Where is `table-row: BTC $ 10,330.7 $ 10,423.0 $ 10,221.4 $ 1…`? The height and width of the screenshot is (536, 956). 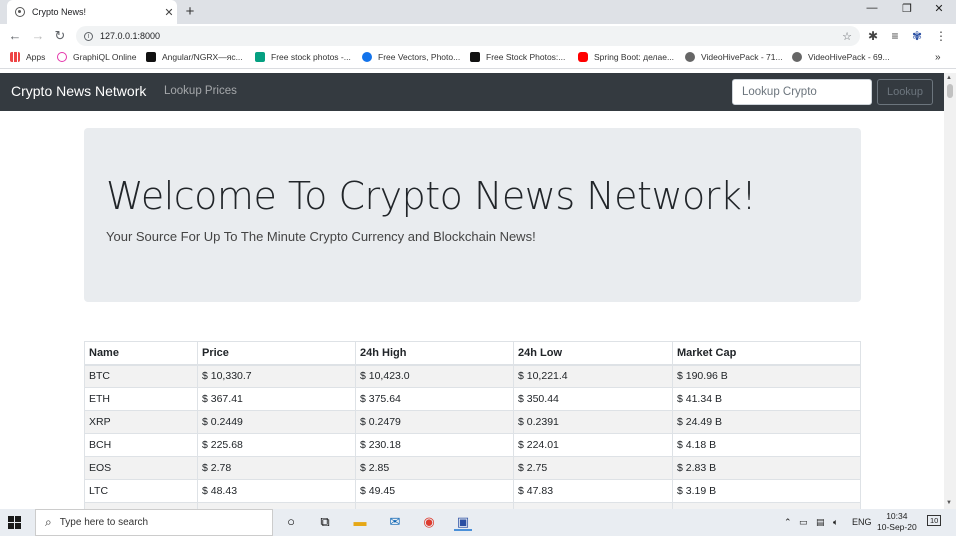 table-row: BTC $ 10,330.7 $ 10,423.0 $ 10,221.4 $ 1… is located at coordinates (472, 376).